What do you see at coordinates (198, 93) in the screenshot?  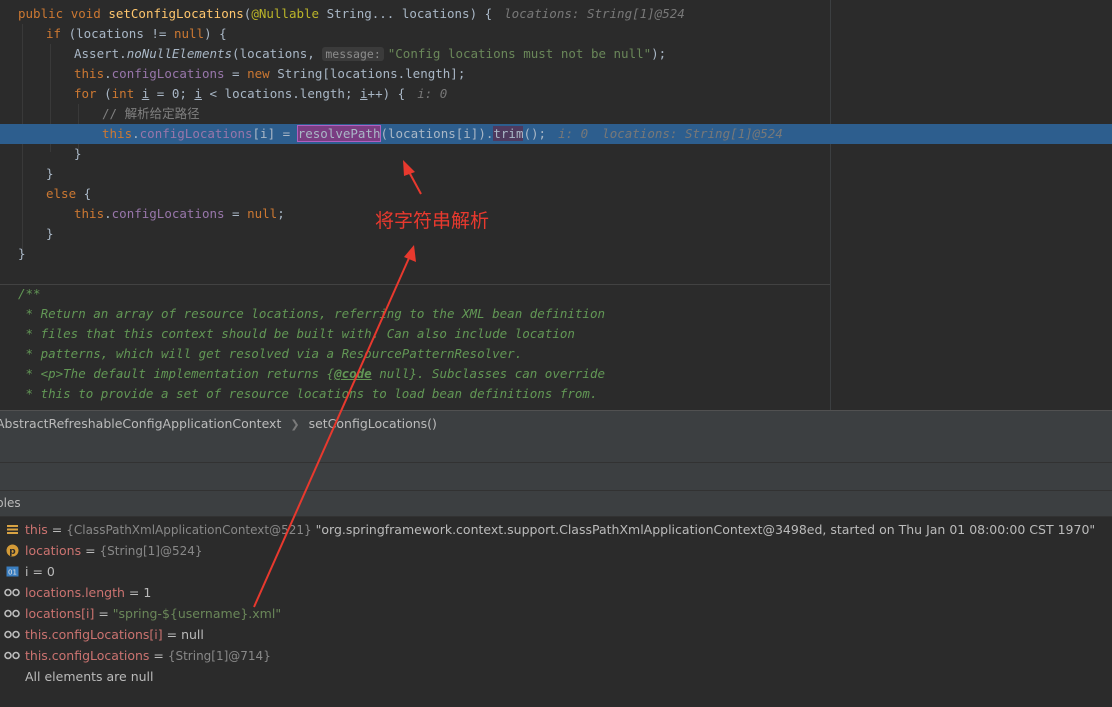 I see `loop-variable: i` at bounding box center [198, 93].